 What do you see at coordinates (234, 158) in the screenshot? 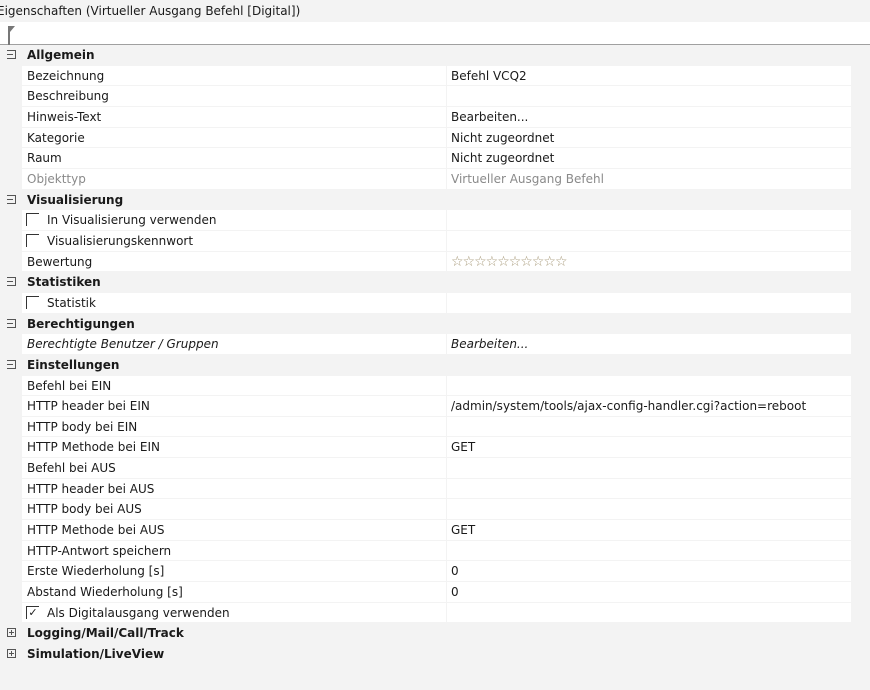
I see `property-label: Raum` at bounding box center [234, 158].